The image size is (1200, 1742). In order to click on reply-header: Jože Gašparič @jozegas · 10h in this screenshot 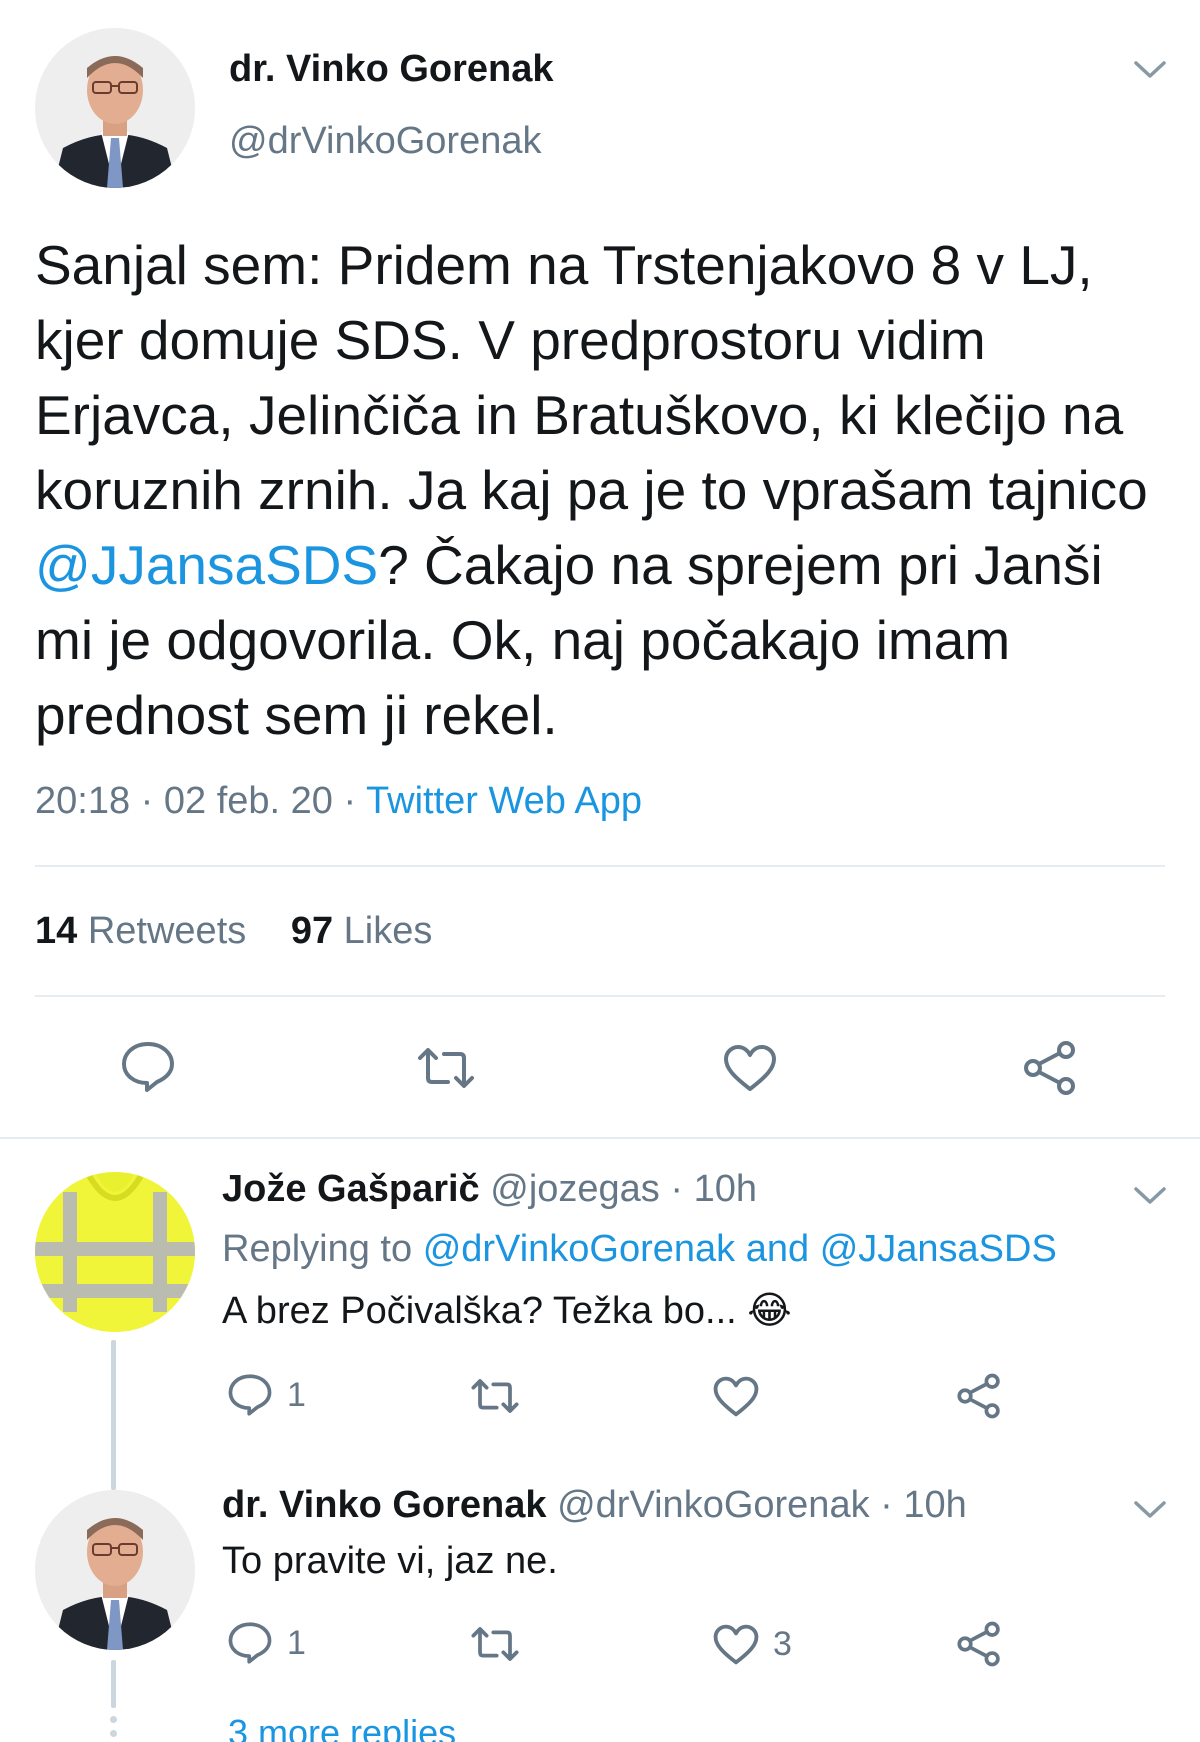, I will do `click(489, 1189)`.